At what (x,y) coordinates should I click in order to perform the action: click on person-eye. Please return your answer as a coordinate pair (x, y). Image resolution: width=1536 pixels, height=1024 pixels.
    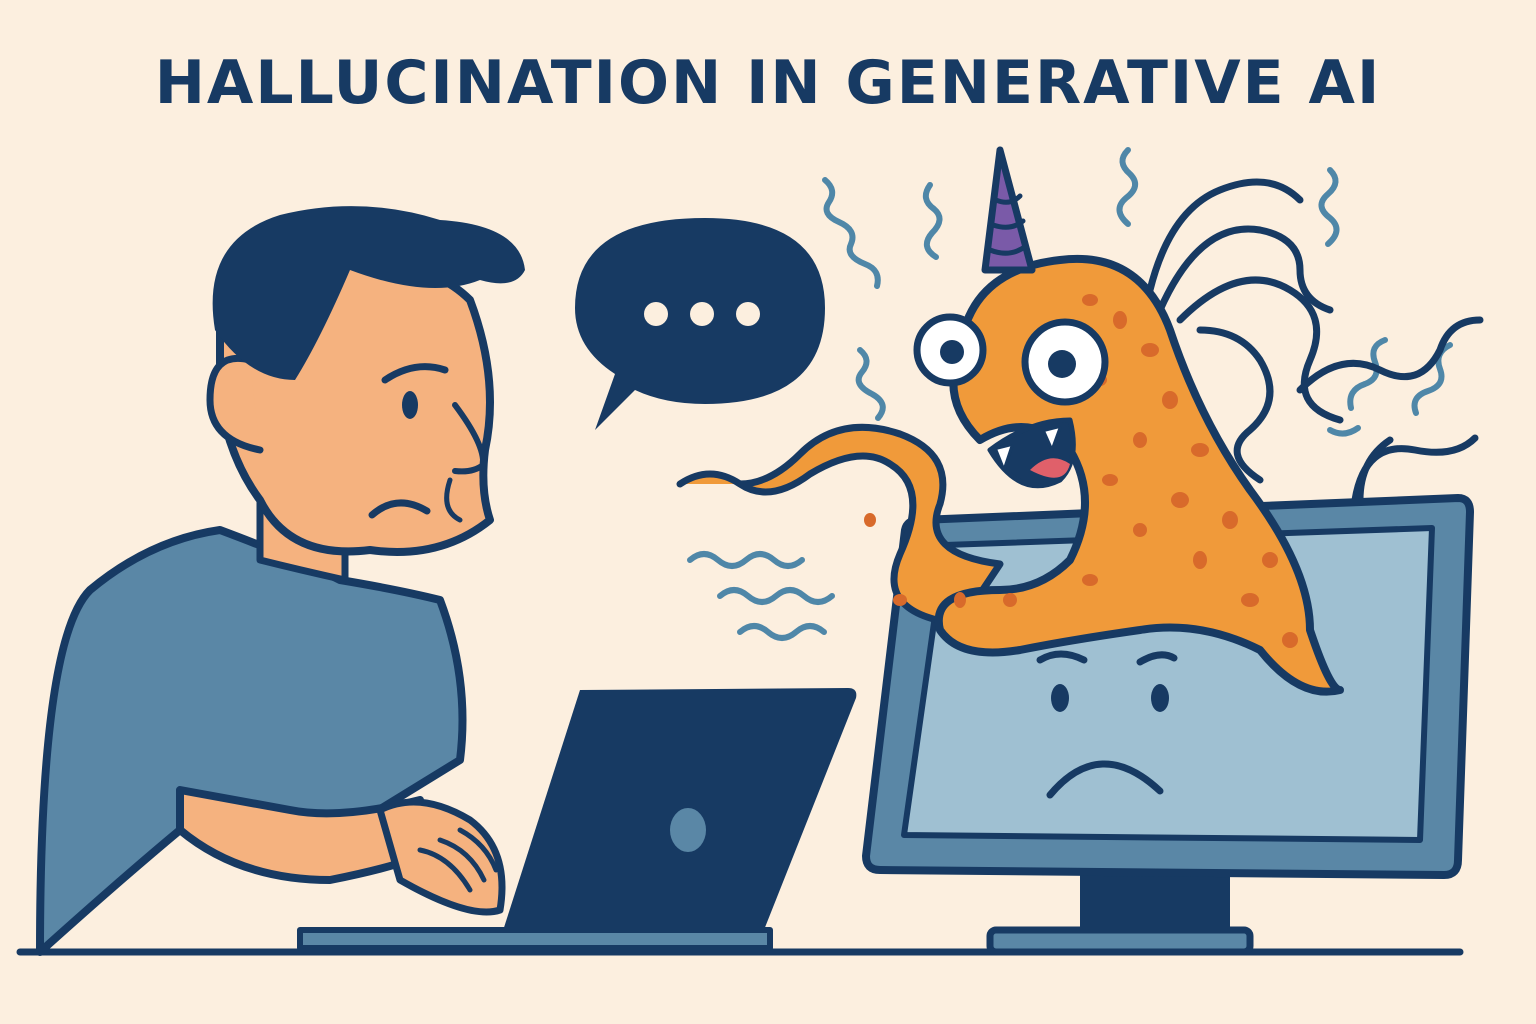
    Looking at the image, I should click on (410, 405).